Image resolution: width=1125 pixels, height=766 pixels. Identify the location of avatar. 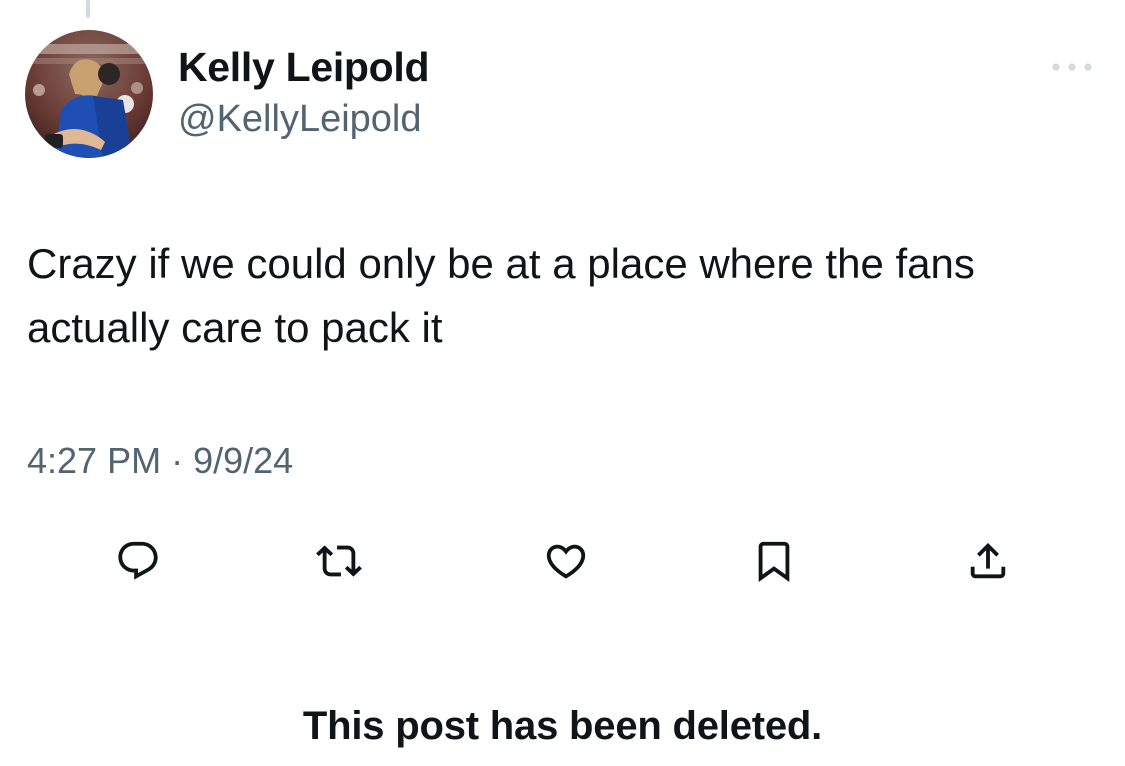
(89, 94).